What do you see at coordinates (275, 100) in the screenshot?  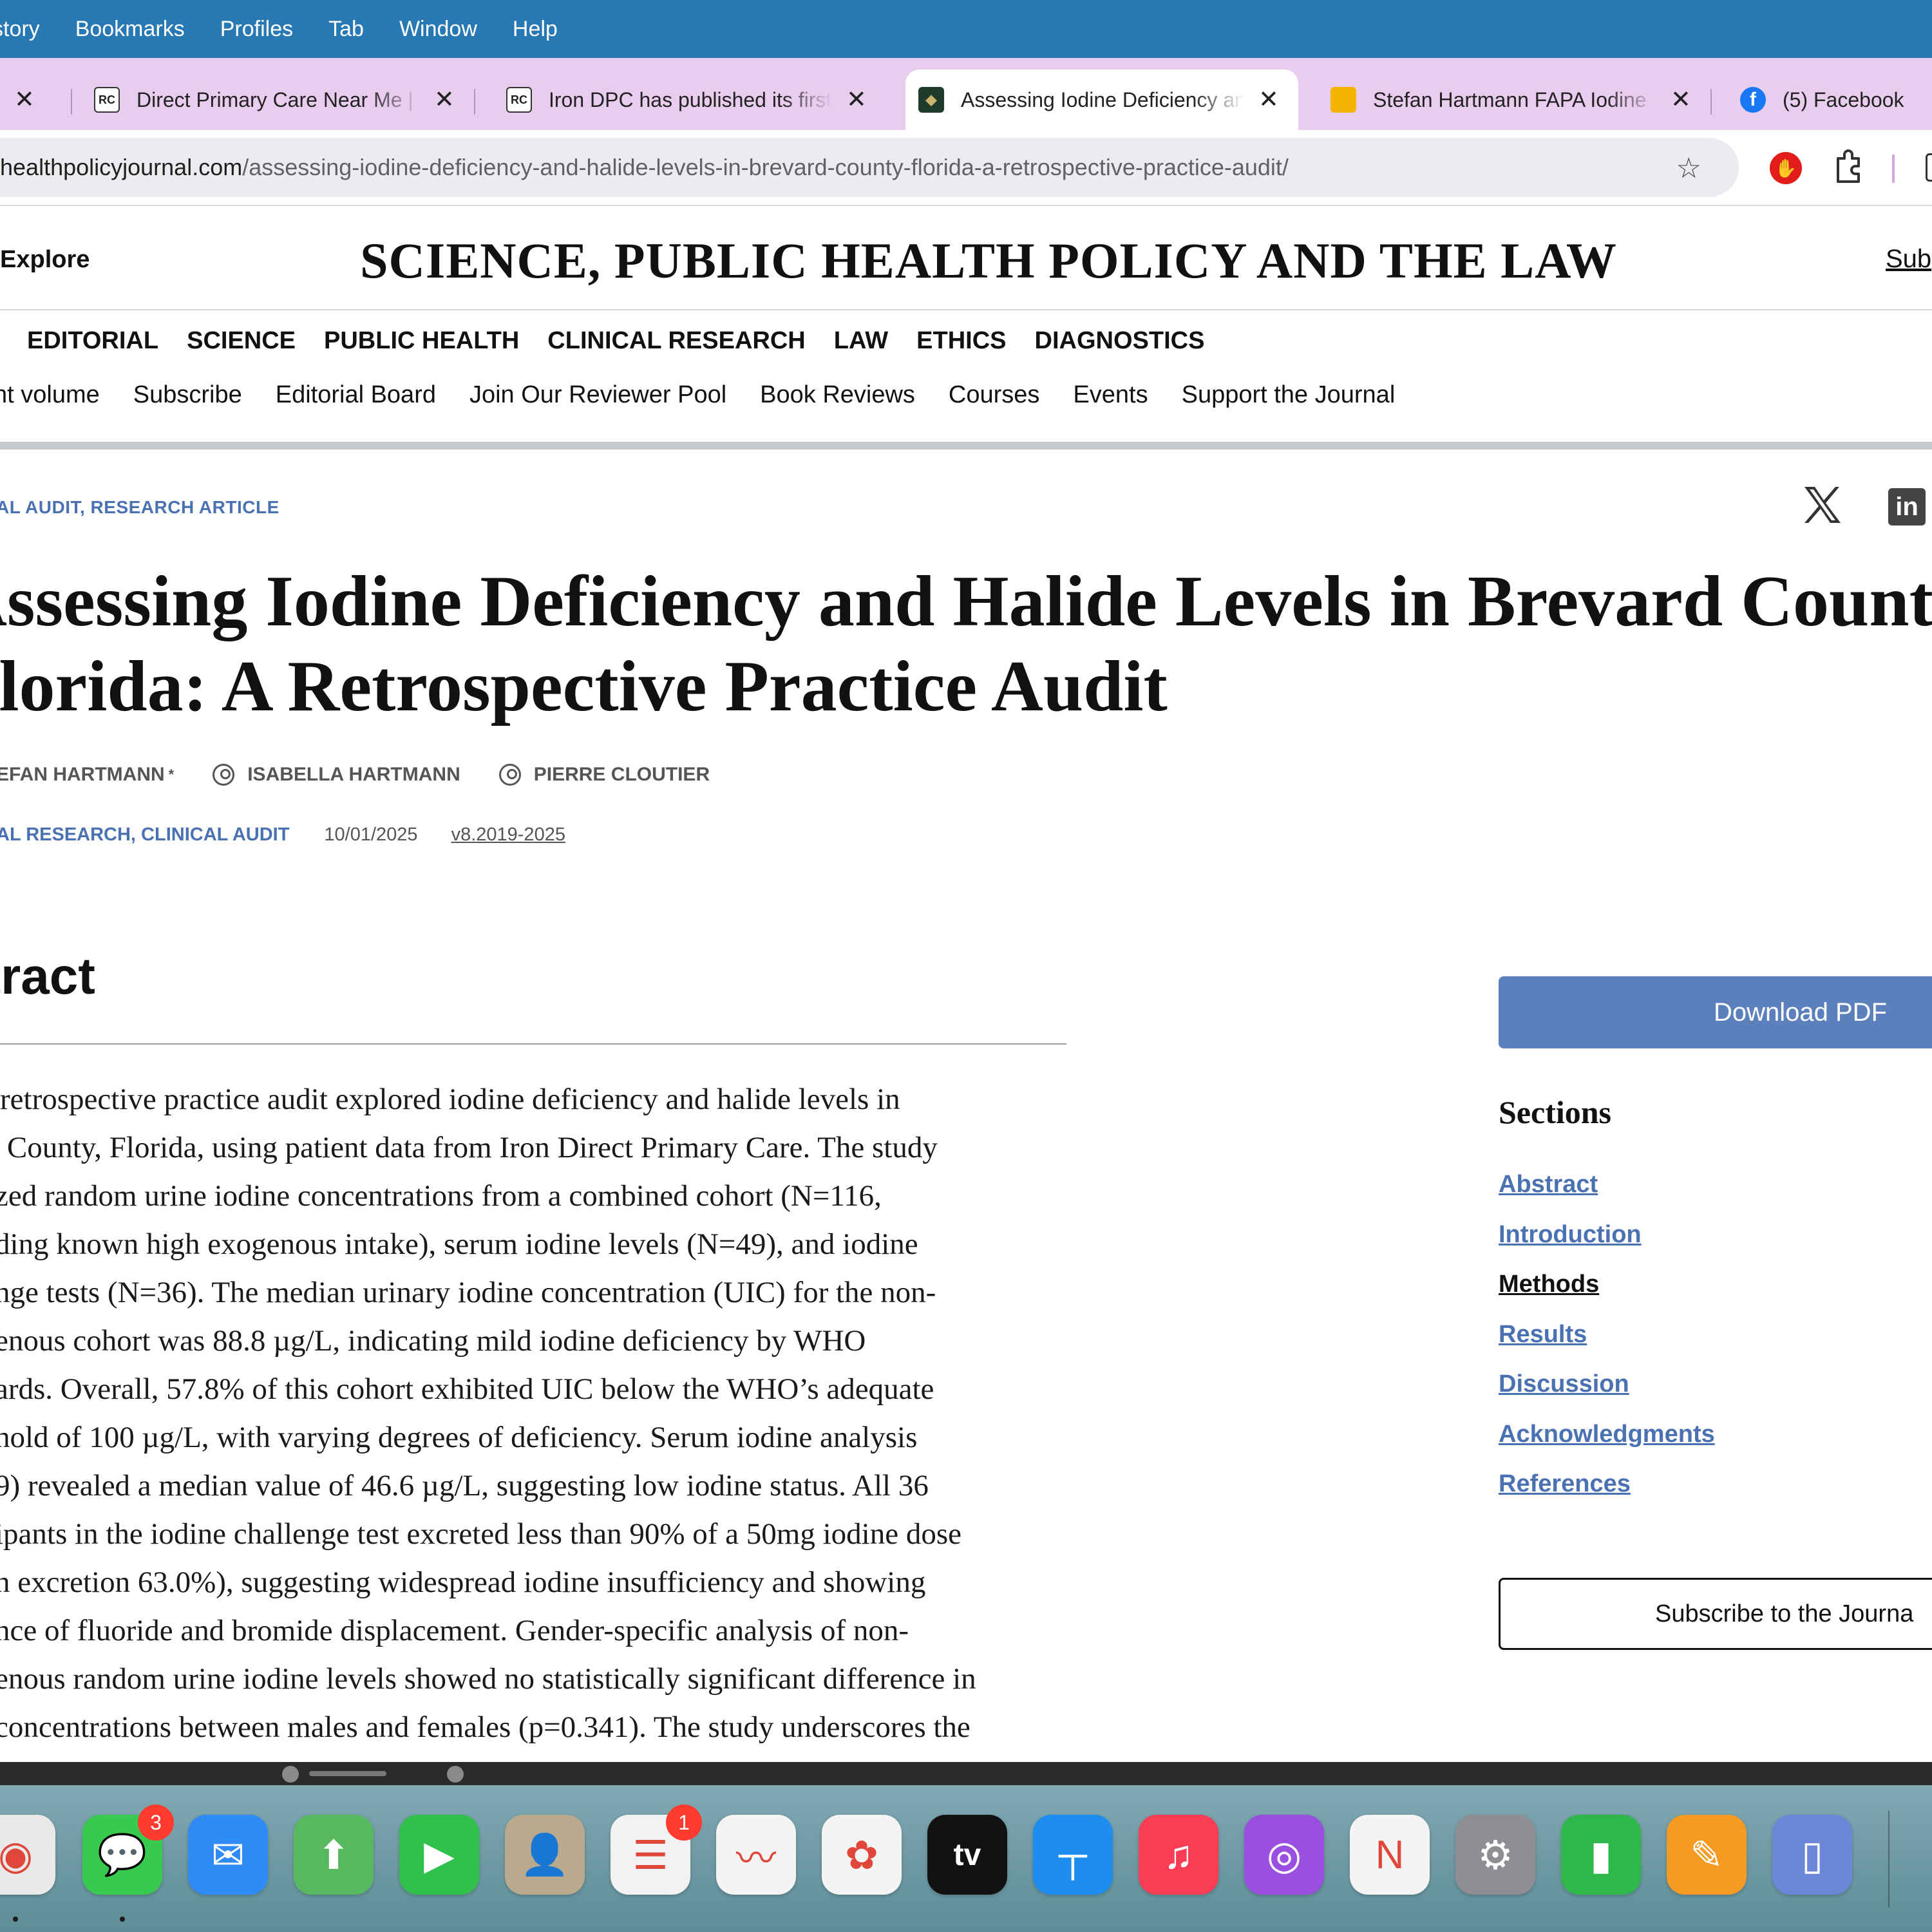 I see `tab-title: Direct Primary Care Near Me |` at bounding box center [275, 100].